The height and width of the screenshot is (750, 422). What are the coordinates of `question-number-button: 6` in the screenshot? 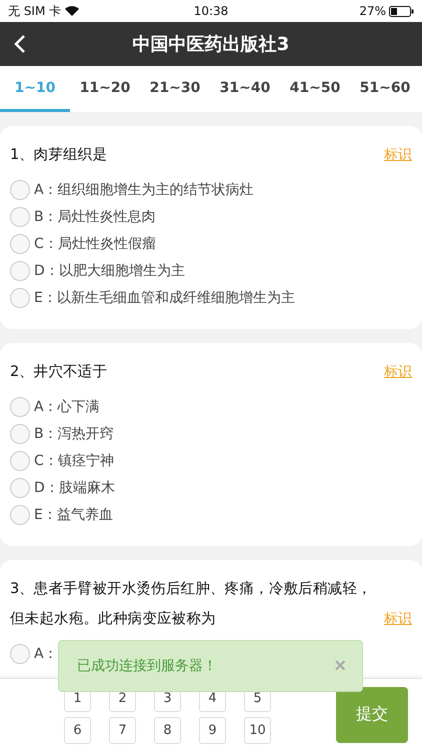 It's located at (77, 730).